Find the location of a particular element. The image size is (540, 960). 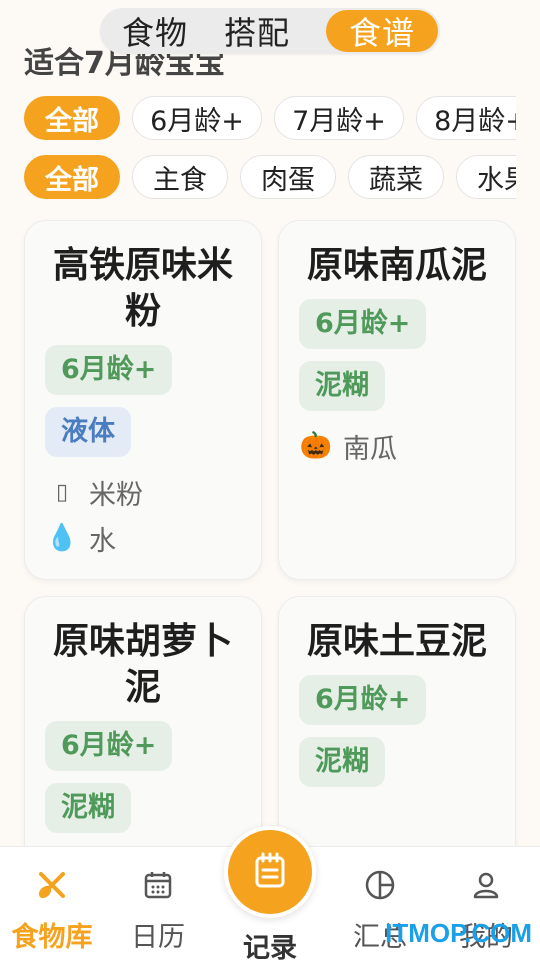

category-filter-fruit: 水果 is located at coordinates (486, 177).